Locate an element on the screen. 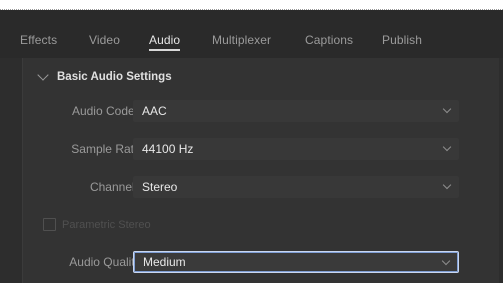 This screenshot has height=283, width=503. basic-audio-settings-header: Basic Audio Settings is located at coordinates (104, 77).